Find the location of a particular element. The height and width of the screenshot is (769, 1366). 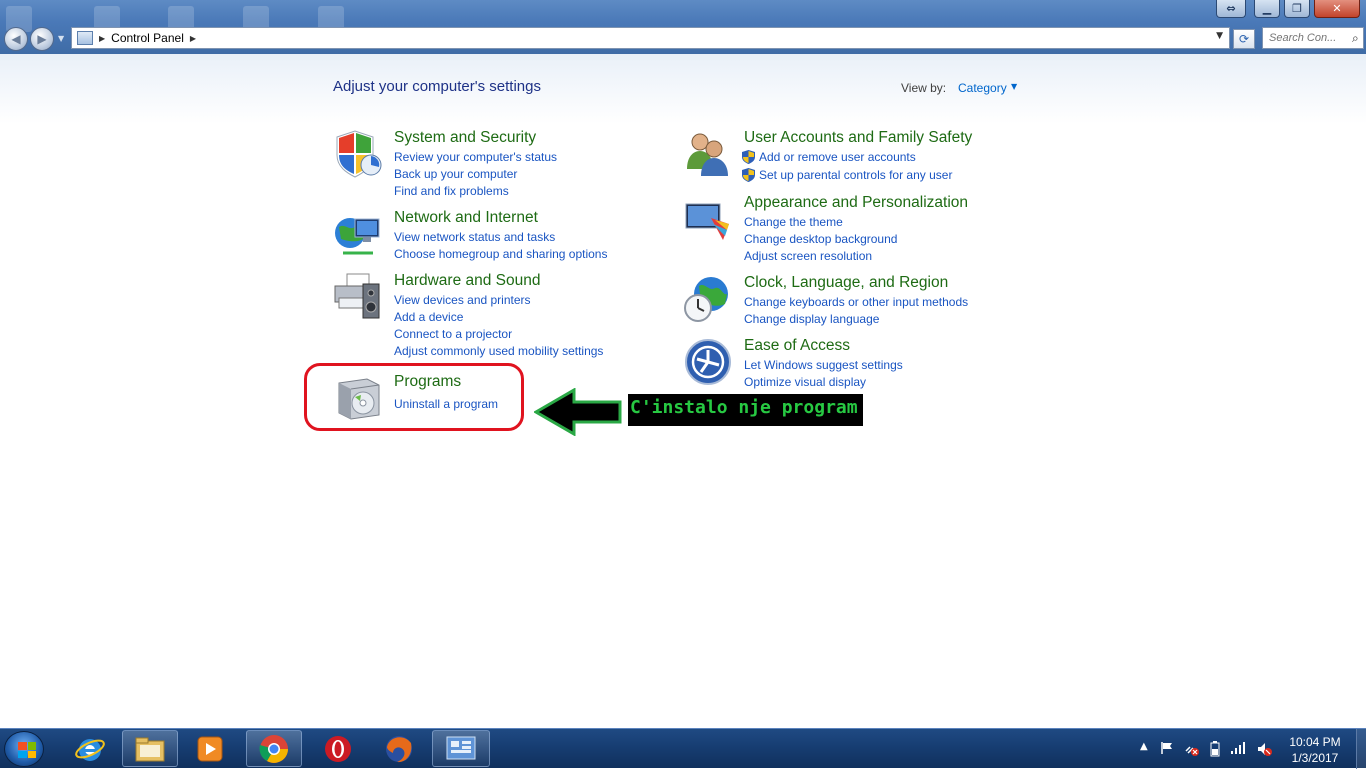

chrome-icon is located at coordinates (273, 748).